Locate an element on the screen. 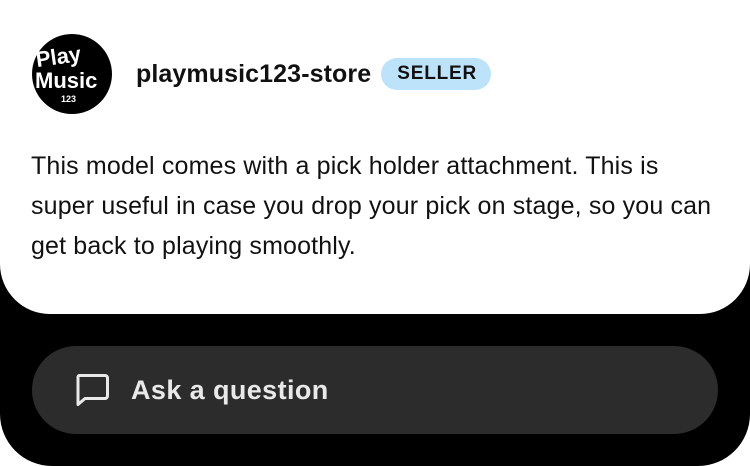 Image resolution: width=750 pixels, height=466 pixels. store-name: playmusic123-store is located at coordinates (253, 74).